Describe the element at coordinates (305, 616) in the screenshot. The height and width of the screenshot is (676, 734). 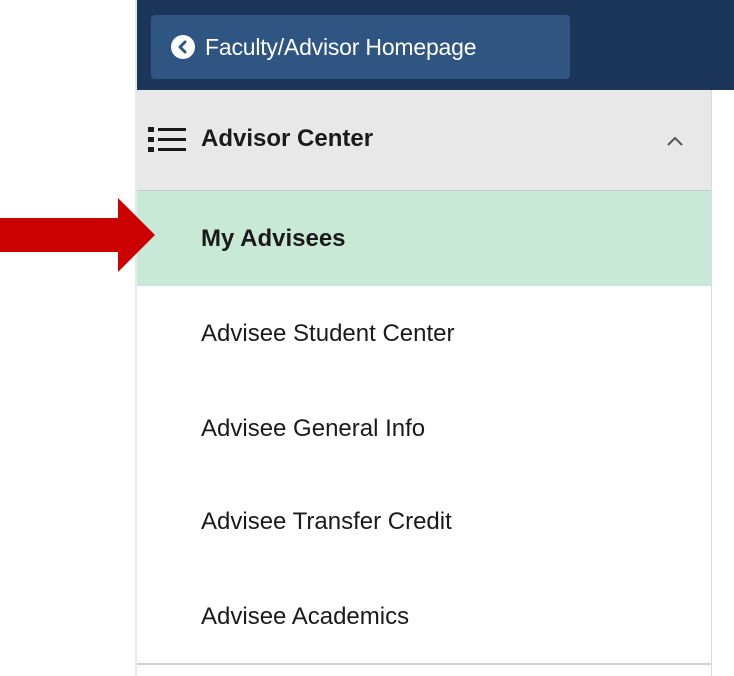
I see `nav-item-label: Advisee Academics` at that location.